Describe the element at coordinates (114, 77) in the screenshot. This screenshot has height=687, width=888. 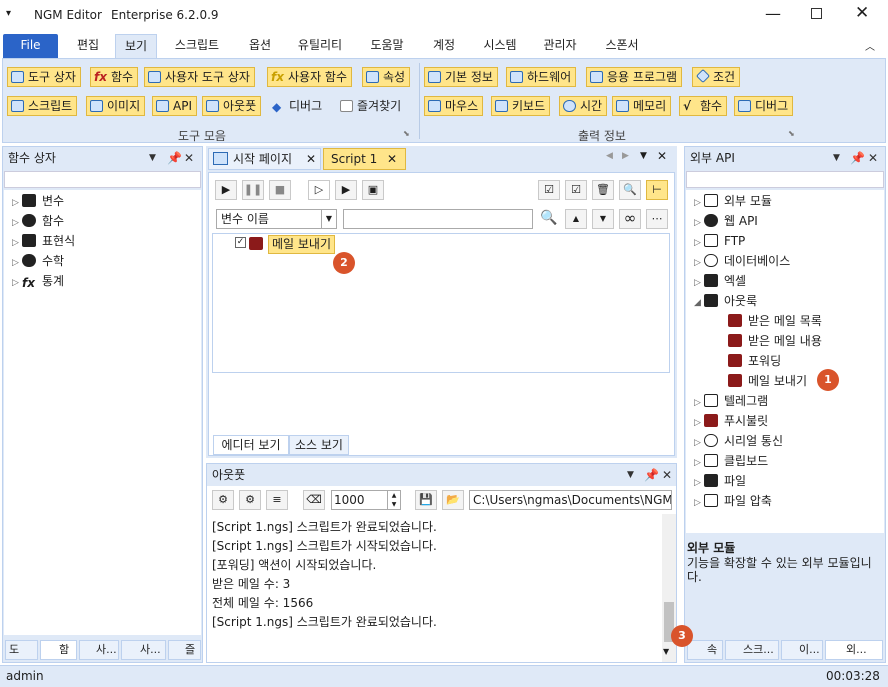
I see `function-button: fx 함수` at that location.